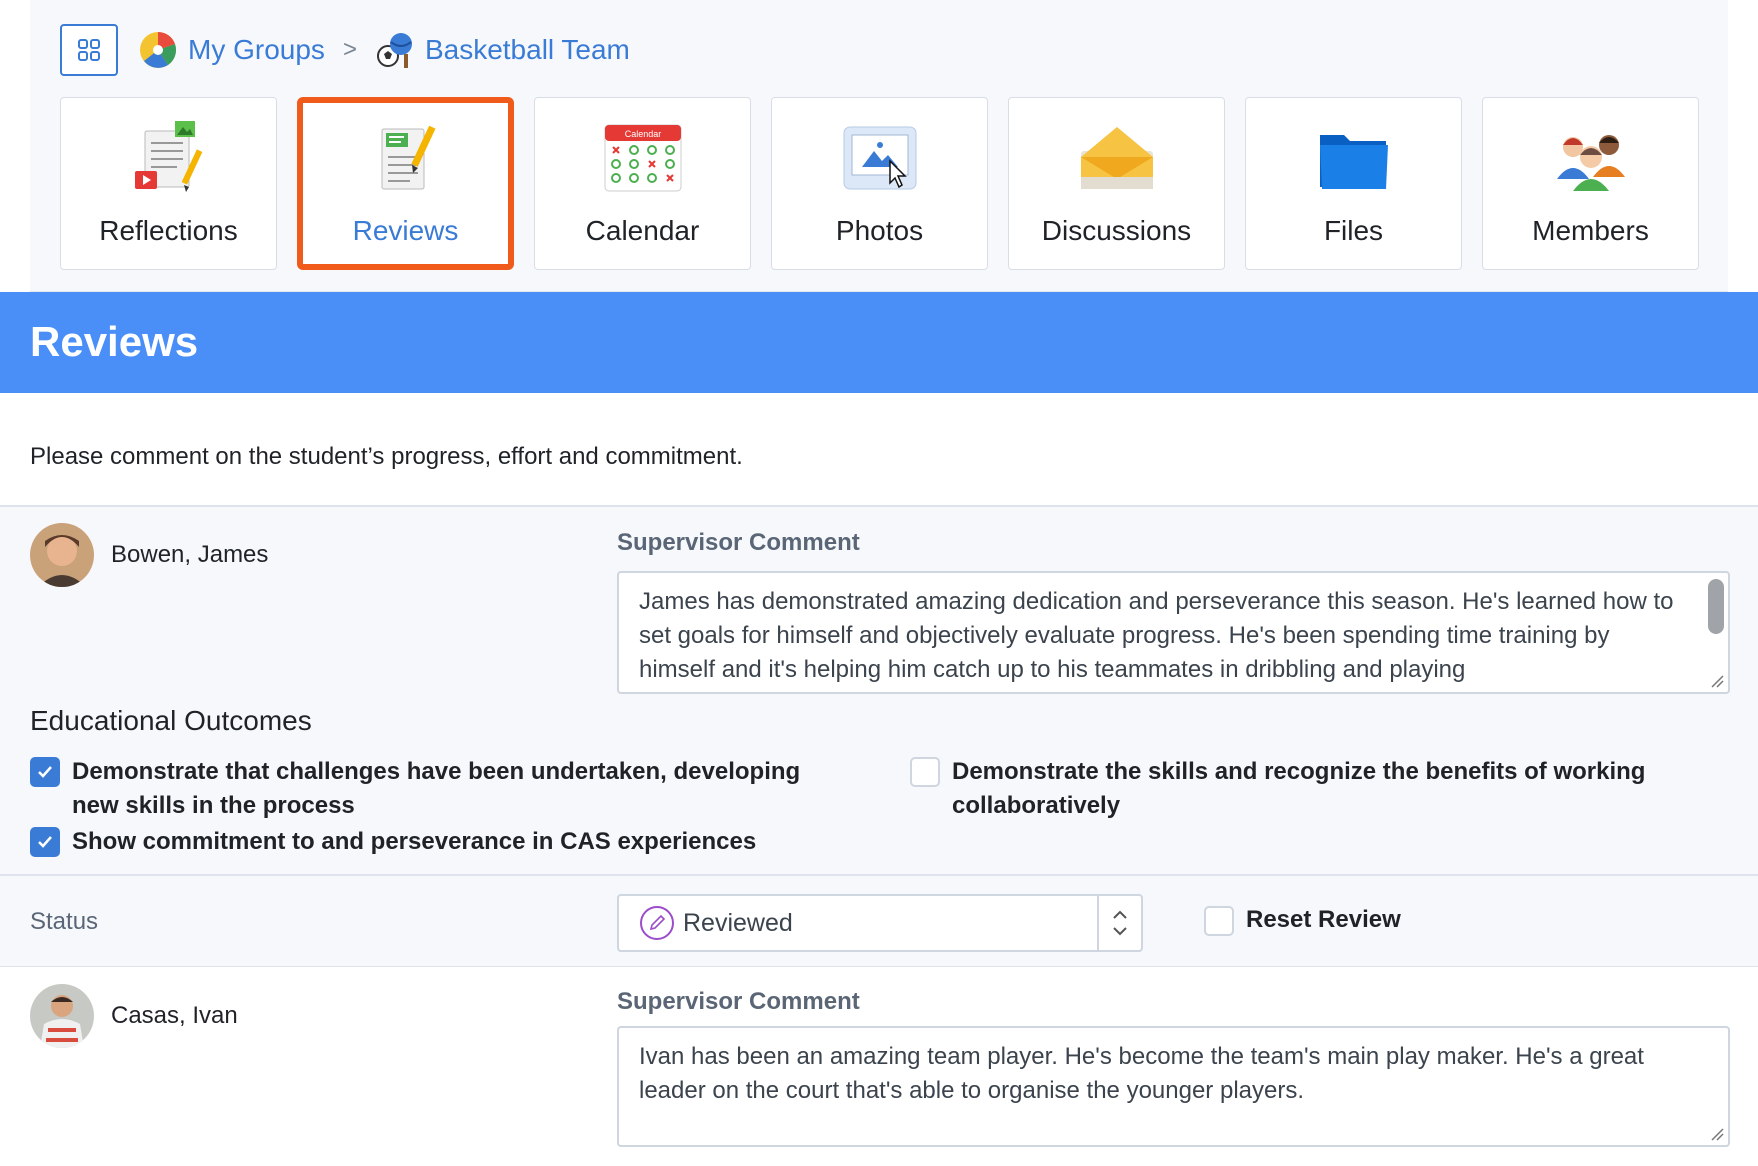  What do you see at coordinates (879, 230) in the screenshot?
I see `tile-label: Photos` at bounding box center [879, 230].